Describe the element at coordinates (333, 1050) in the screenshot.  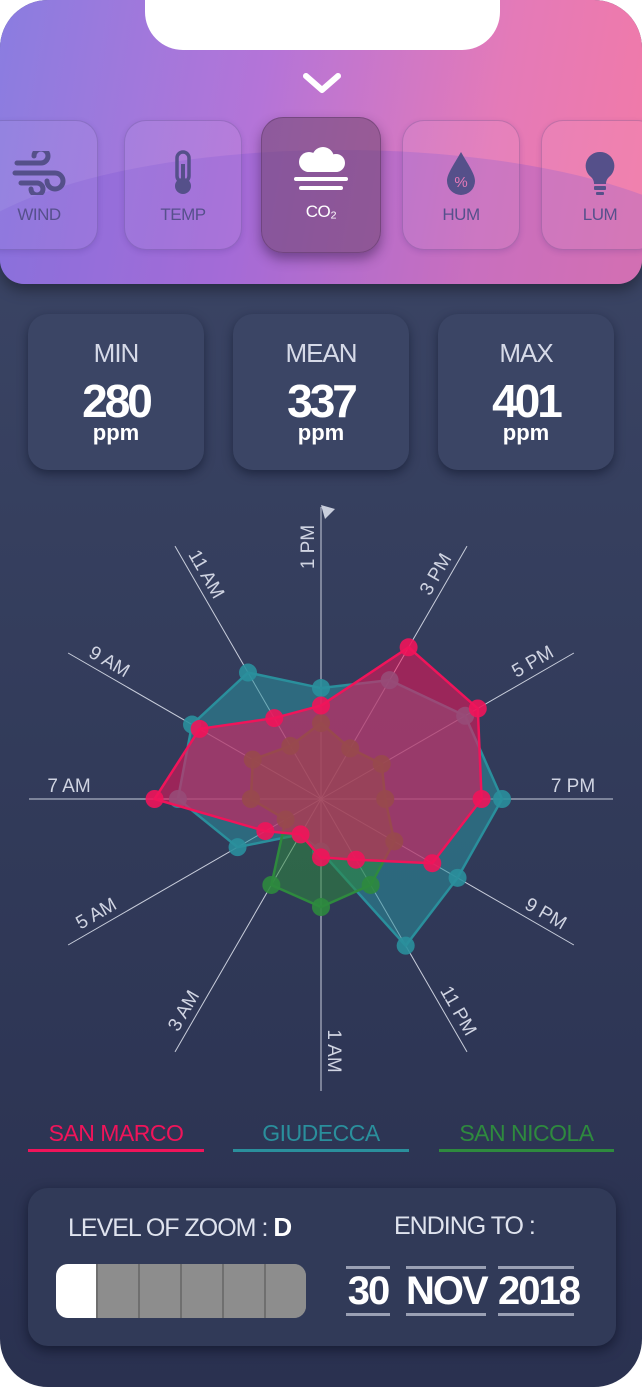
I see `radar-axis-label: 1 AM` at that location.